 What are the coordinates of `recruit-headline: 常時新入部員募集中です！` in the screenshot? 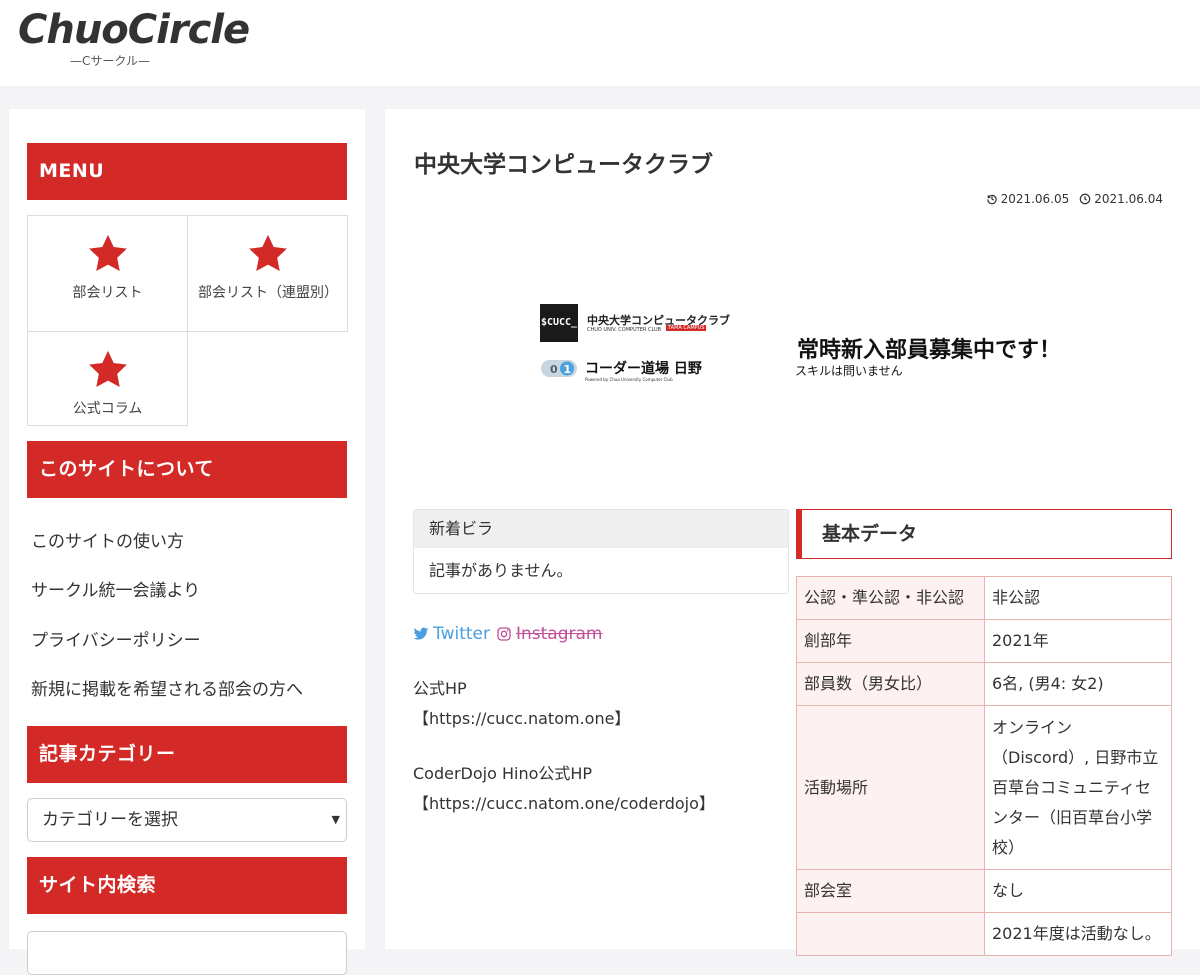 It's located at (929, 350).